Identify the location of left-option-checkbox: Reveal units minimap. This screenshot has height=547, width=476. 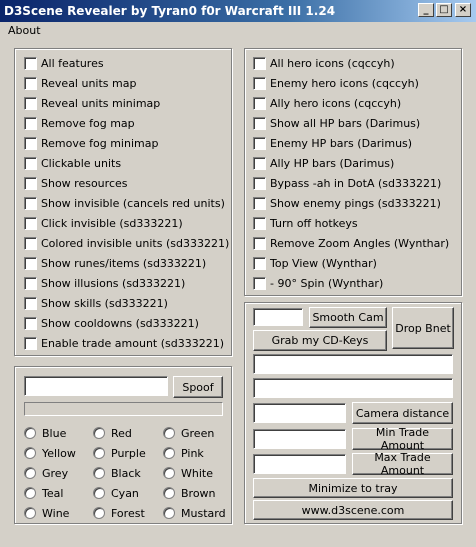
(92, 103).